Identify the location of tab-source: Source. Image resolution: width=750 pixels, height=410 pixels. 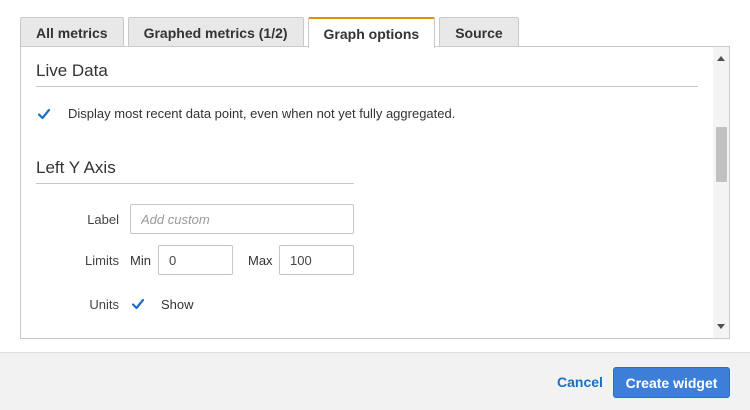
(479, 32).